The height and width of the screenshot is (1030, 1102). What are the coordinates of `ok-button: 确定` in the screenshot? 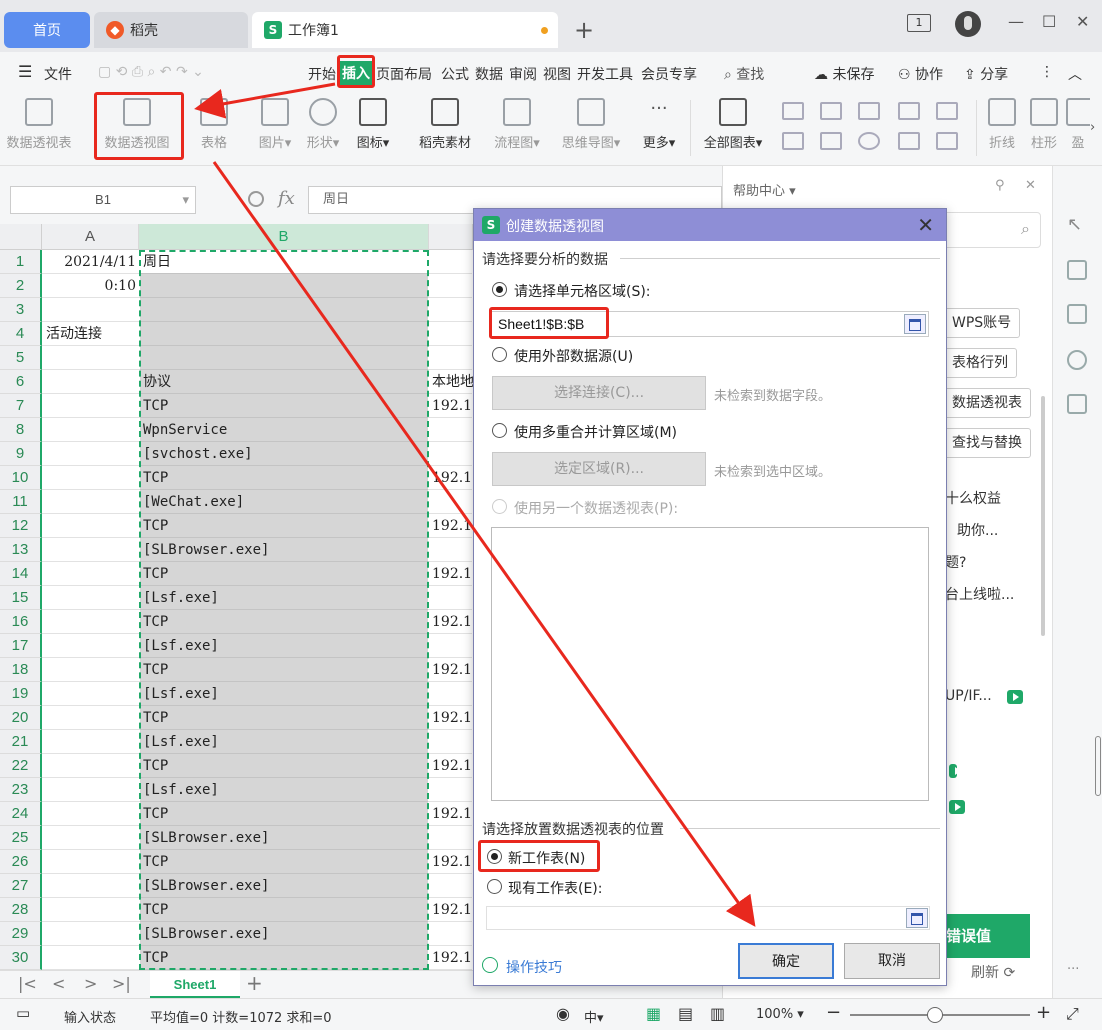 It's located at (786, 961).